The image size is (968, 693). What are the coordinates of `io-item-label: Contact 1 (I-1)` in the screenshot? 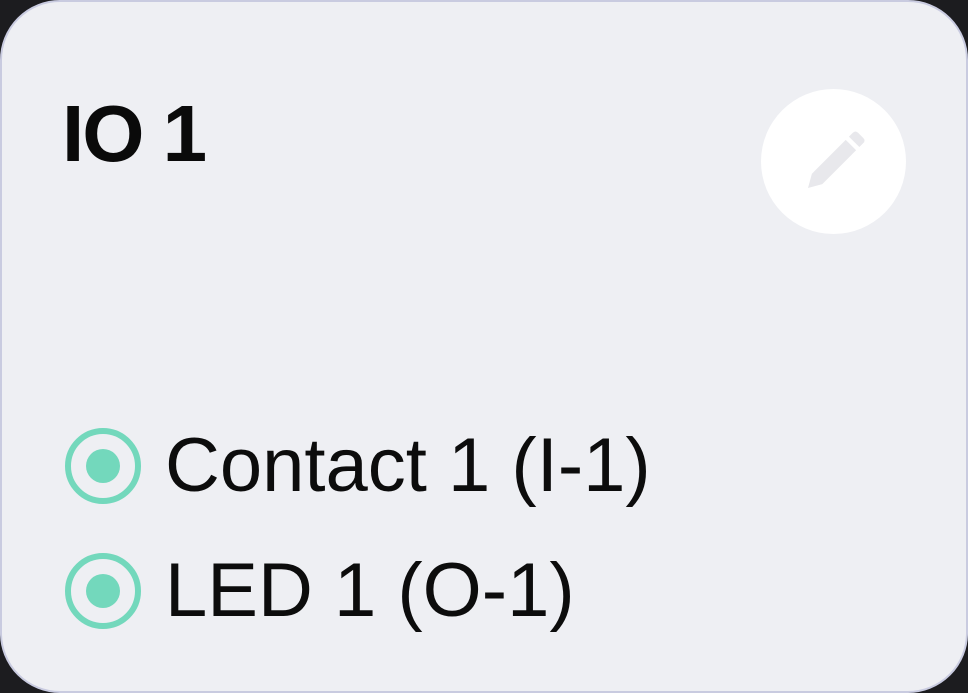 It's located at (408, 465).